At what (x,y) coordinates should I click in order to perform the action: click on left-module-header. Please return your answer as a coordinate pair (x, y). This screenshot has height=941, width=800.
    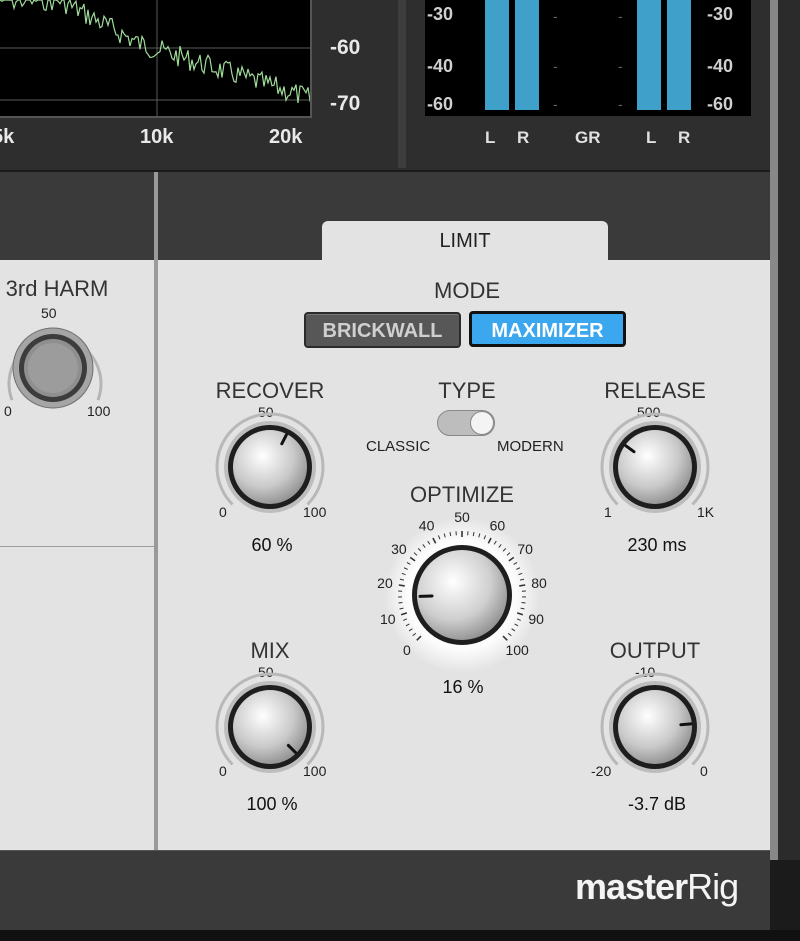
    Looking at the image, I should click on (77, 216).